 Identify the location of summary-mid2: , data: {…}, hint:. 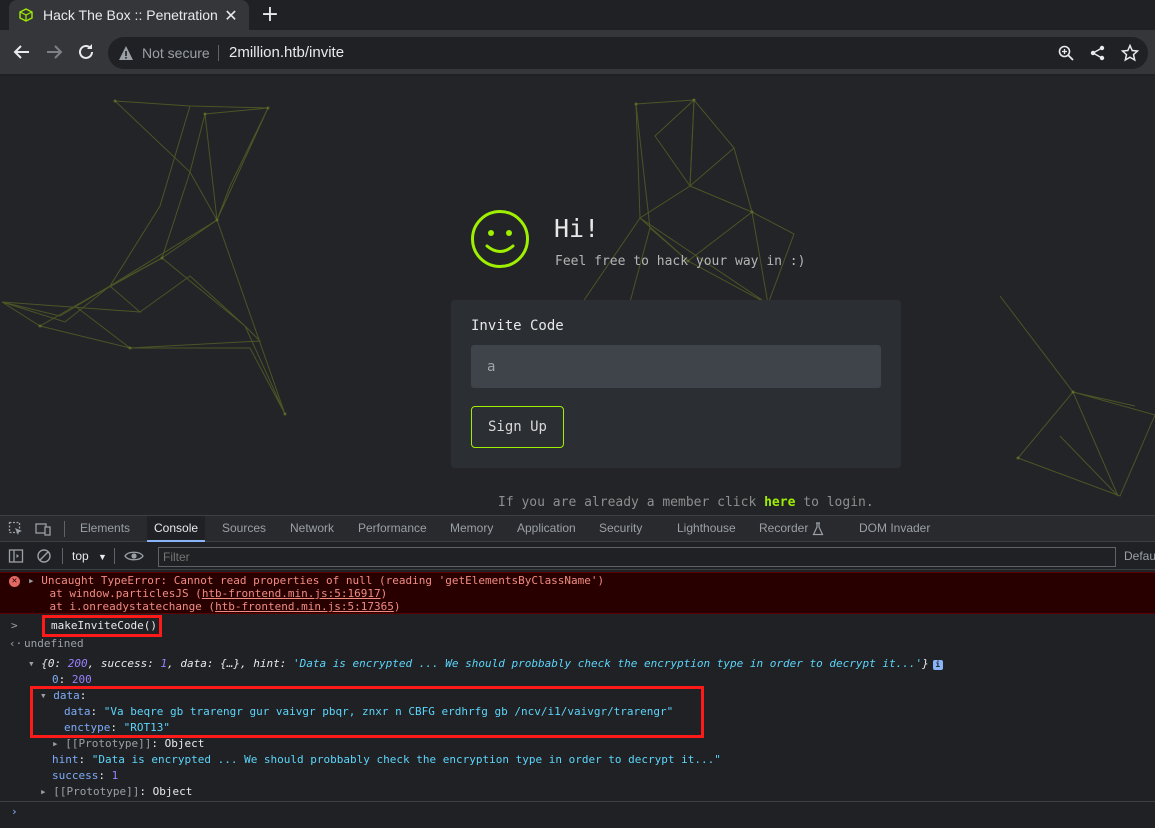
(230, 663).